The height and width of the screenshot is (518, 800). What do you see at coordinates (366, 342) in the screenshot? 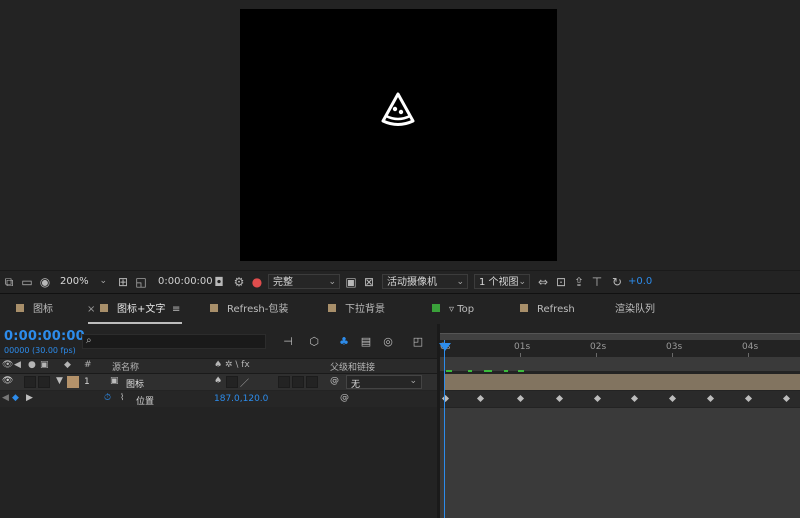
I see `frame-blending-icon: ▤` at bounding box center [366, 342].